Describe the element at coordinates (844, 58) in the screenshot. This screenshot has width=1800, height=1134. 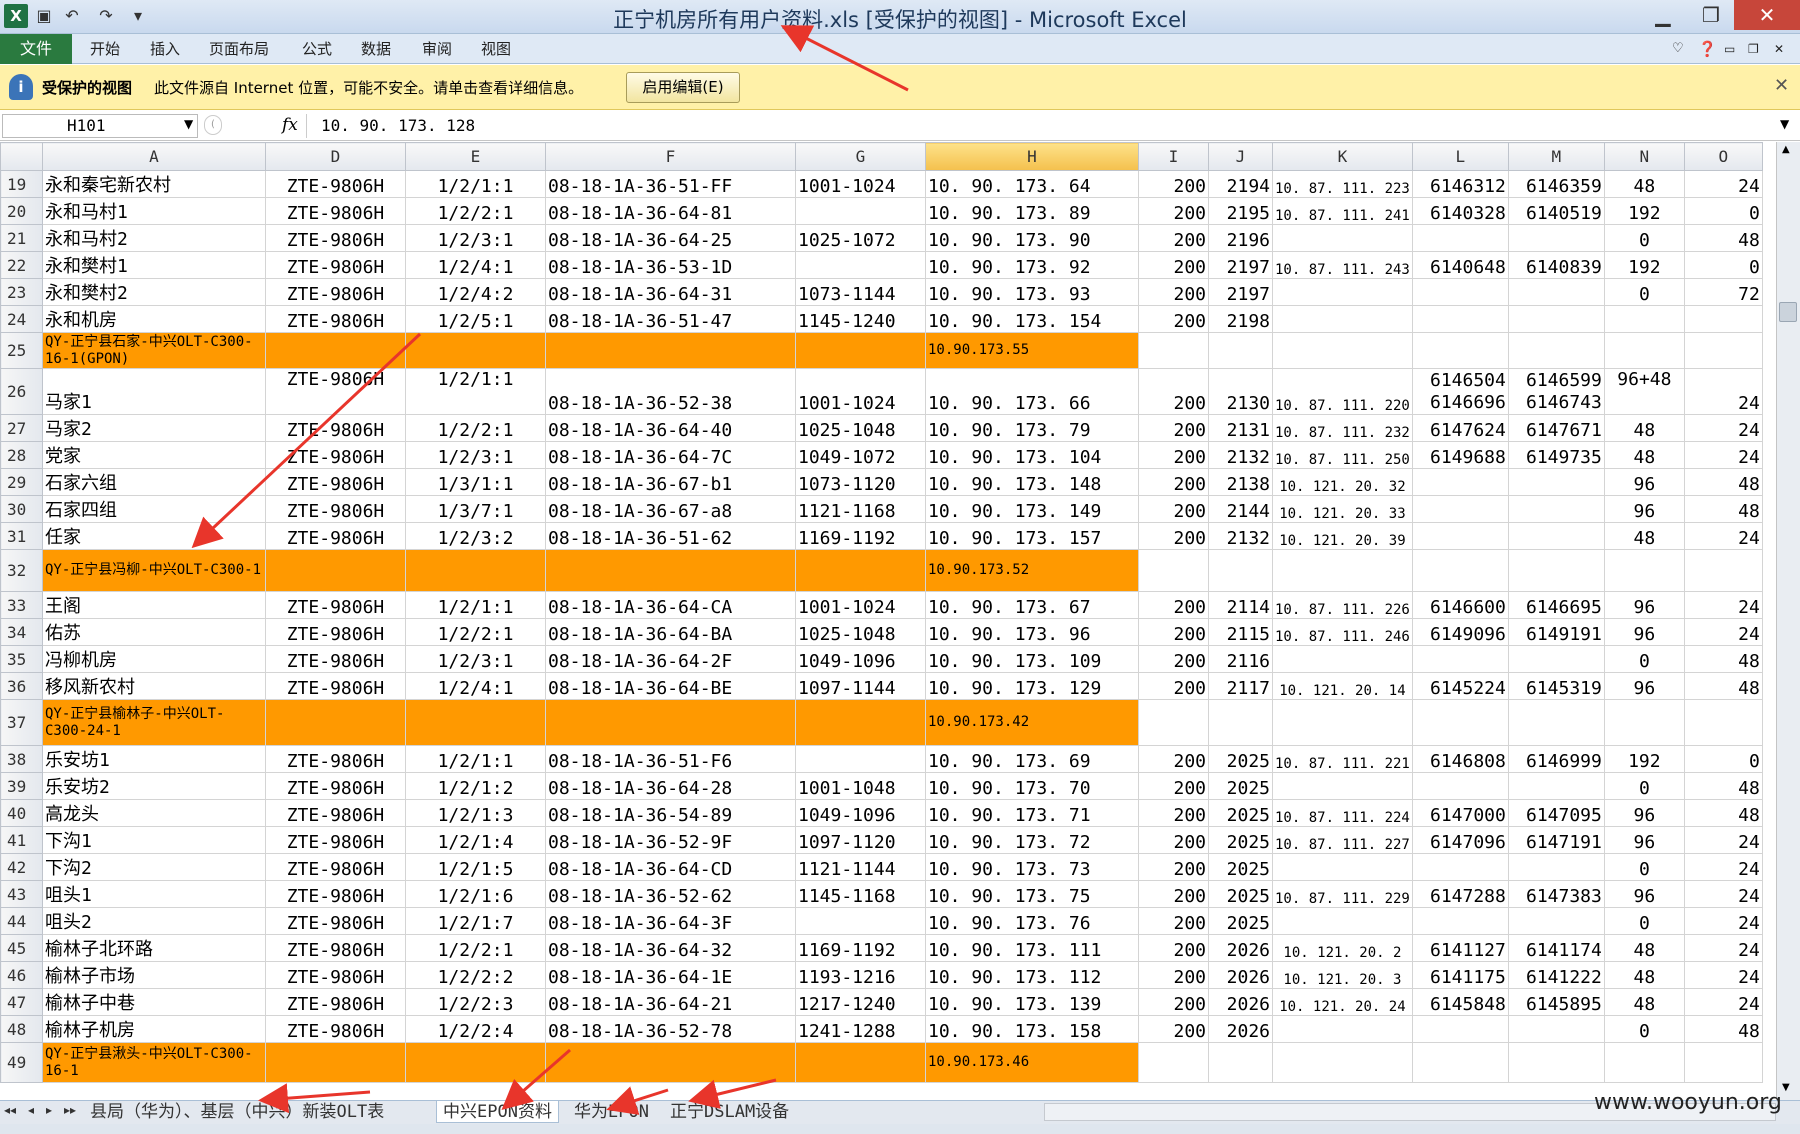
I see `arrow-to-title` at that location.